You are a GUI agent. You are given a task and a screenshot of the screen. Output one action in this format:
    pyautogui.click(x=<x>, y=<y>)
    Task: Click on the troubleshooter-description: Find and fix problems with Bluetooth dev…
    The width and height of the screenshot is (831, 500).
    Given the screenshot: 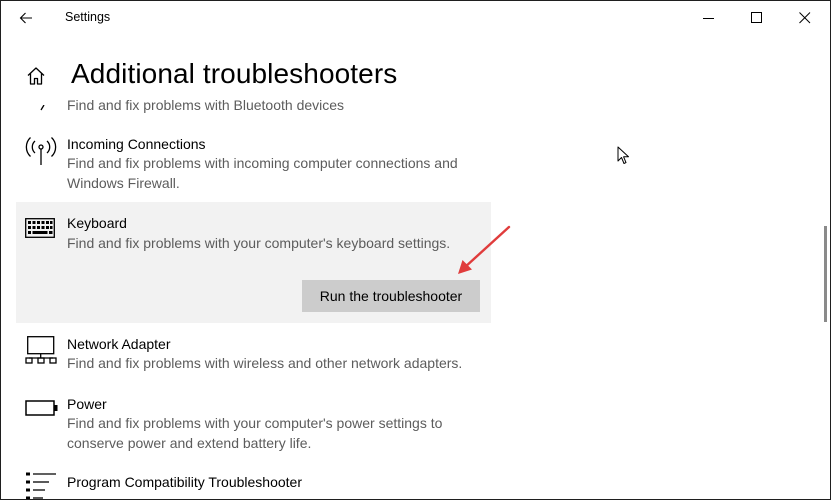 What is the action you would take?
    pyautogui.click(x=206, y=105)
    